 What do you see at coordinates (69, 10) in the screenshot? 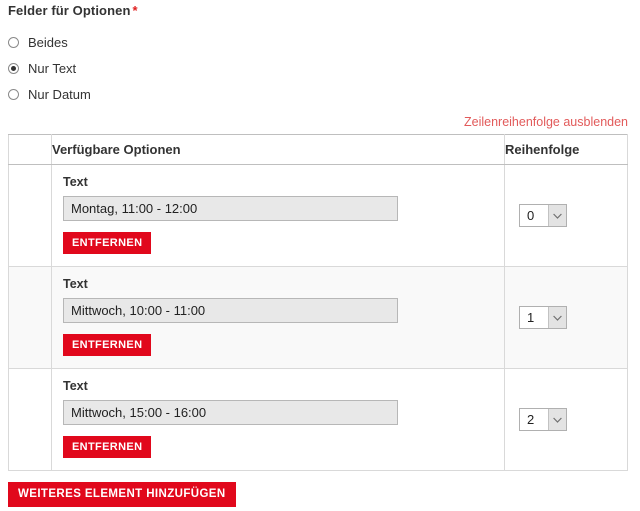
I see `page-title-text: Felder für Optionen` at bounding box center [69, 10].